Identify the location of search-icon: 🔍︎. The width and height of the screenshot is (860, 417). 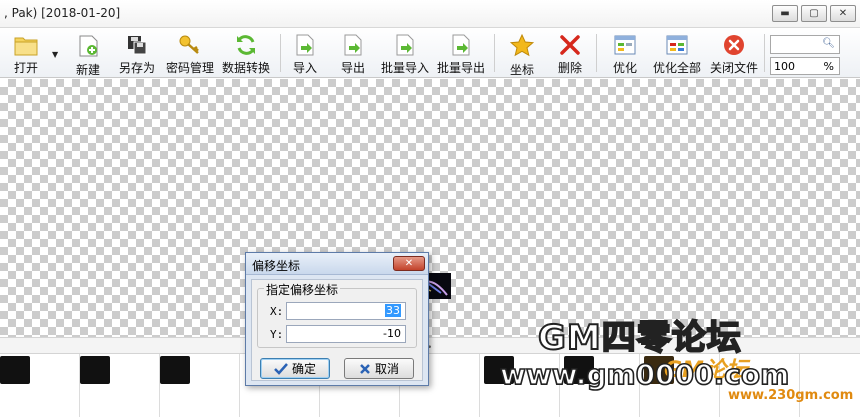
(828, 43).